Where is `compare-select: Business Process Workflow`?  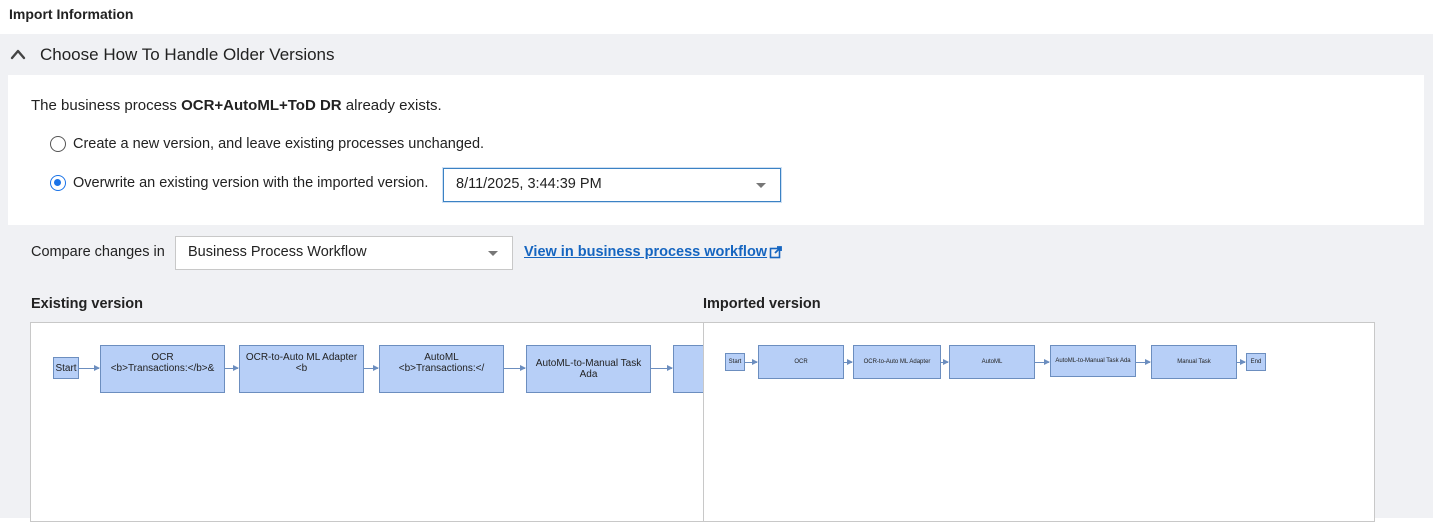 compare-select: Business Process Workflow is located at coordinates (344, 253).